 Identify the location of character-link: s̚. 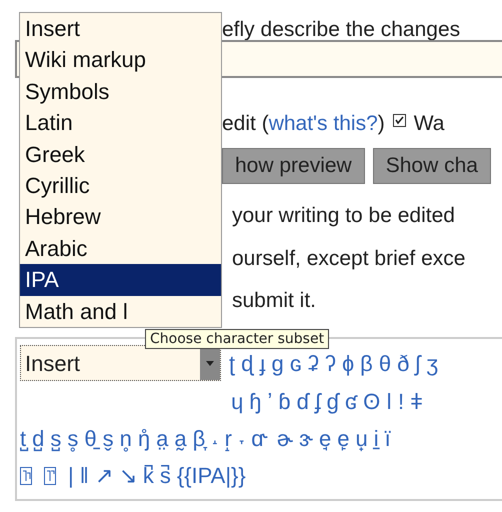
(165, 475).